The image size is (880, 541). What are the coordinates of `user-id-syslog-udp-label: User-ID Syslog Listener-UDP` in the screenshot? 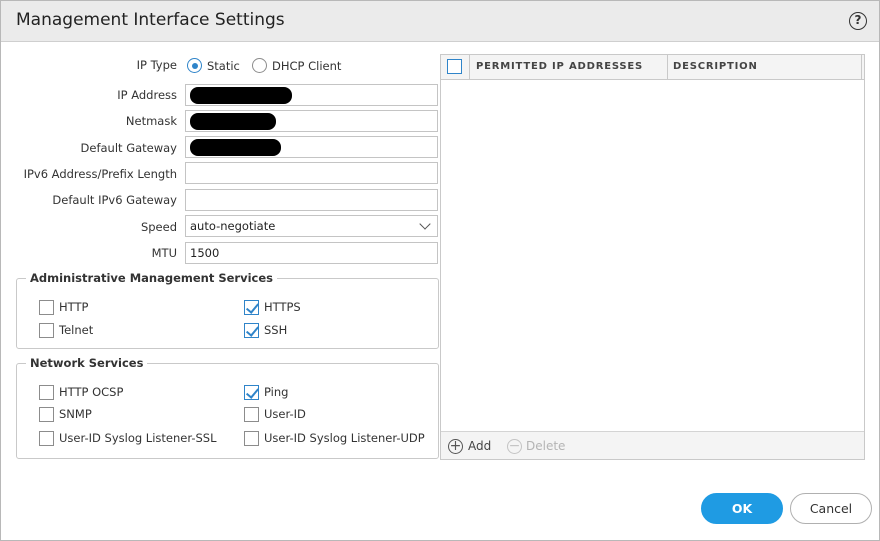 It's located at (344, 438).